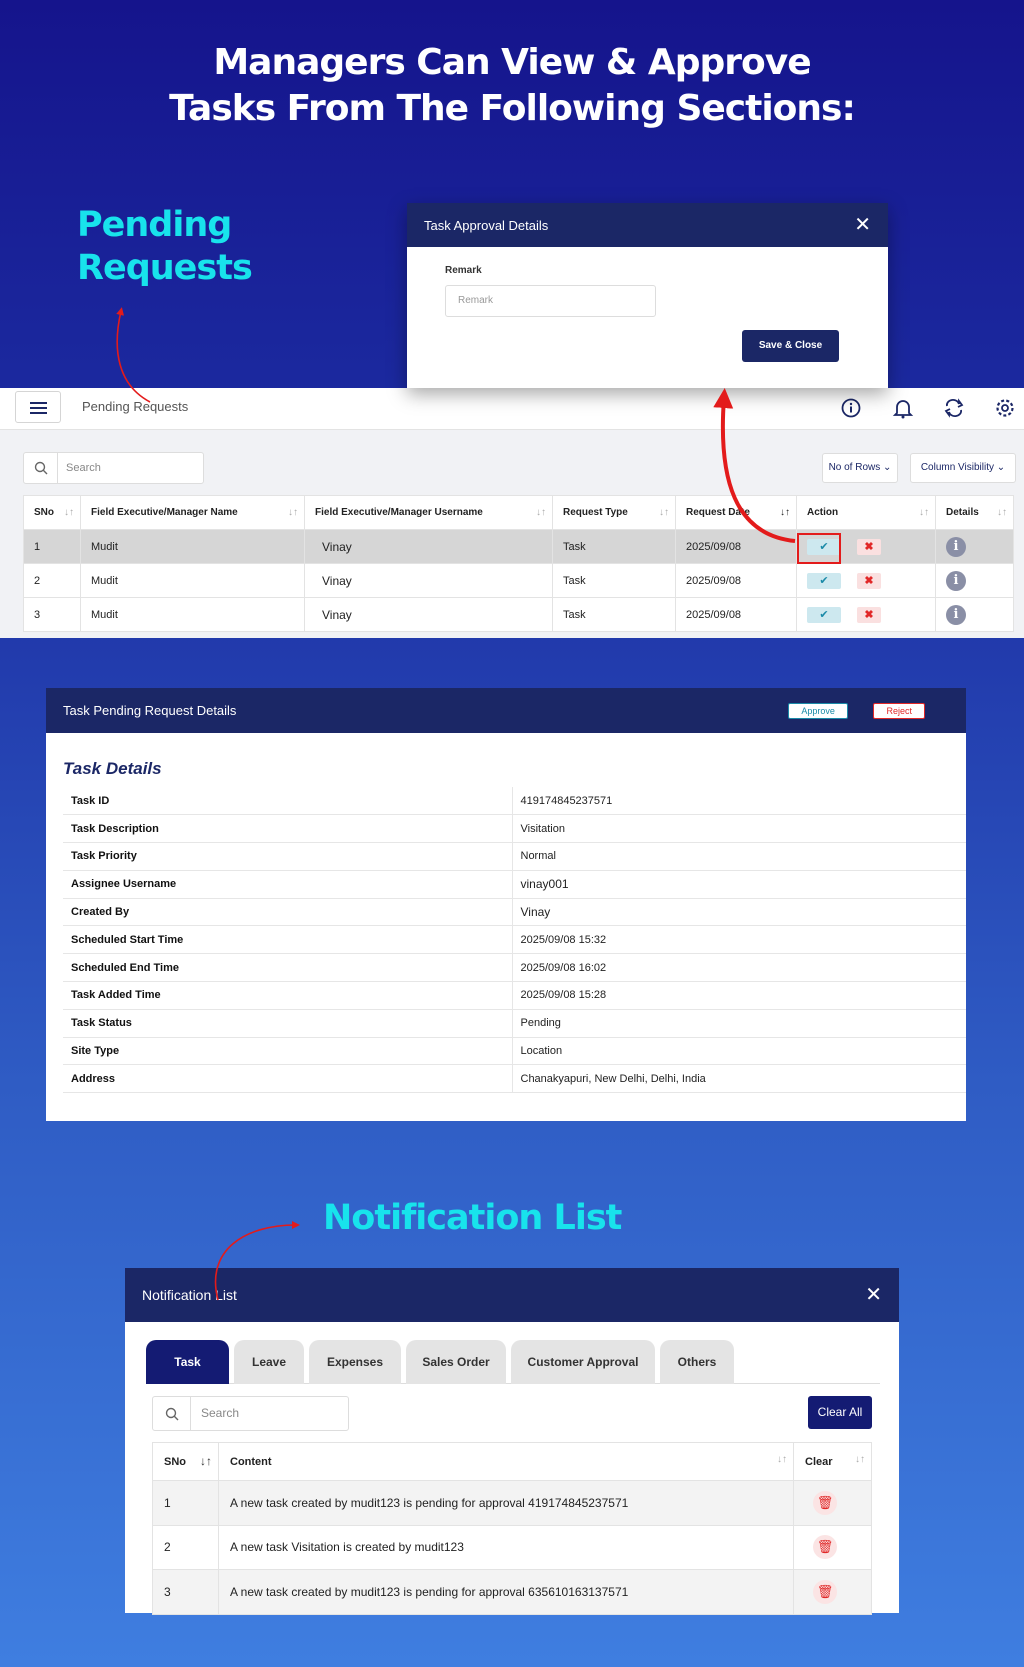 The width and height of the screenshot is (1024, 1667). Describe the element at coordinates (150, 710) in the screenshot. I see `details-modal-title: Task Pending Request Details` at that location.